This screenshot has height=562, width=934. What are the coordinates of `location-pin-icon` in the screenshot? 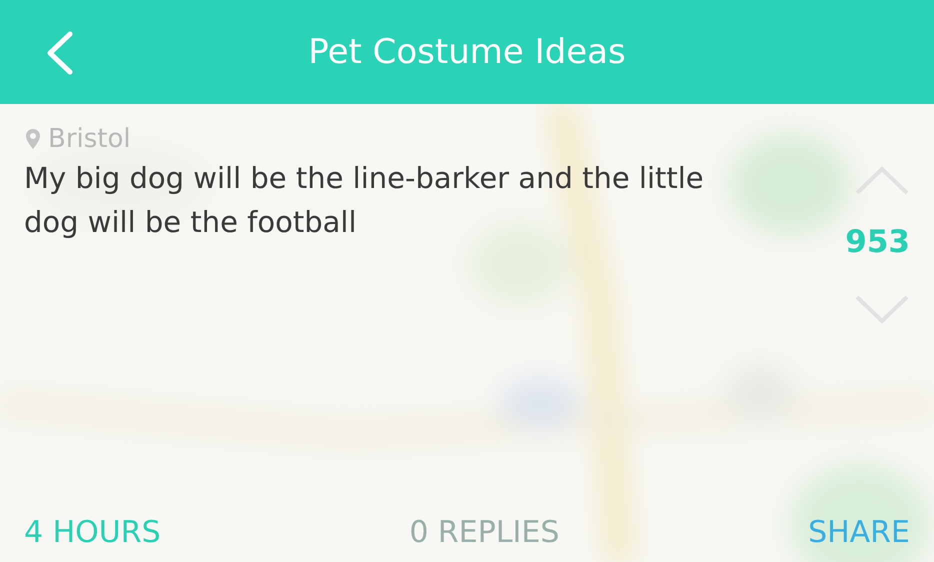 It's located at (33, 139).